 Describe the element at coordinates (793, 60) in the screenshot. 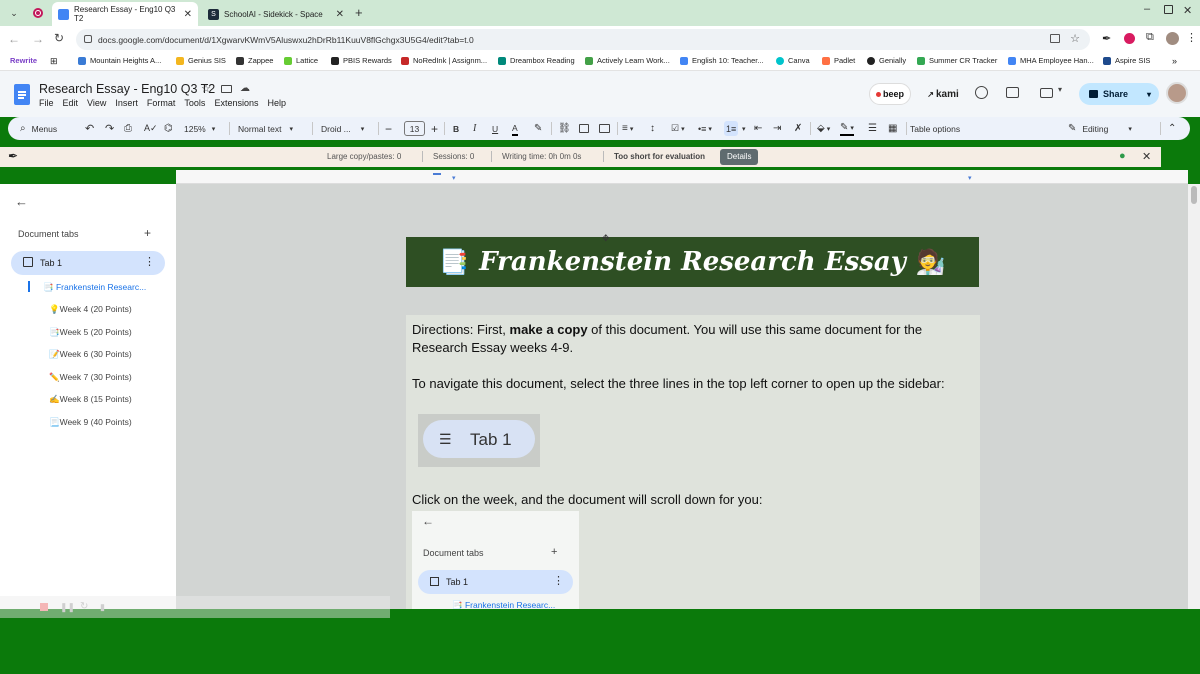

I see `bookmark-canva: Canva` at that location.